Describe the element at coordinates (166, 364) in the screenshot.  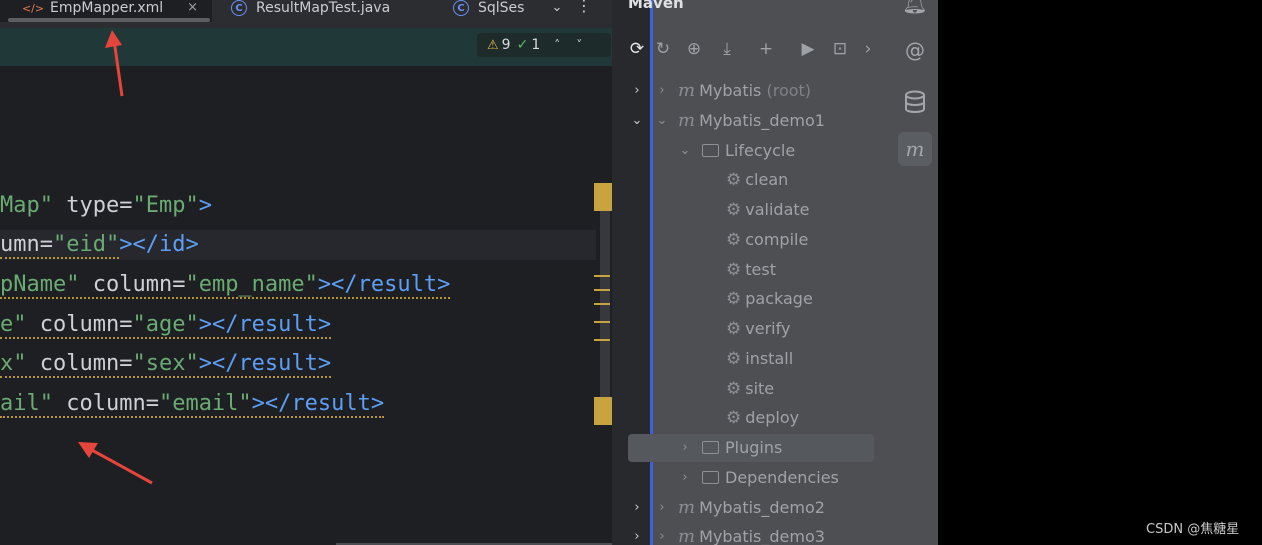
I see `code-line: x" column="sex"></result>` at that location.